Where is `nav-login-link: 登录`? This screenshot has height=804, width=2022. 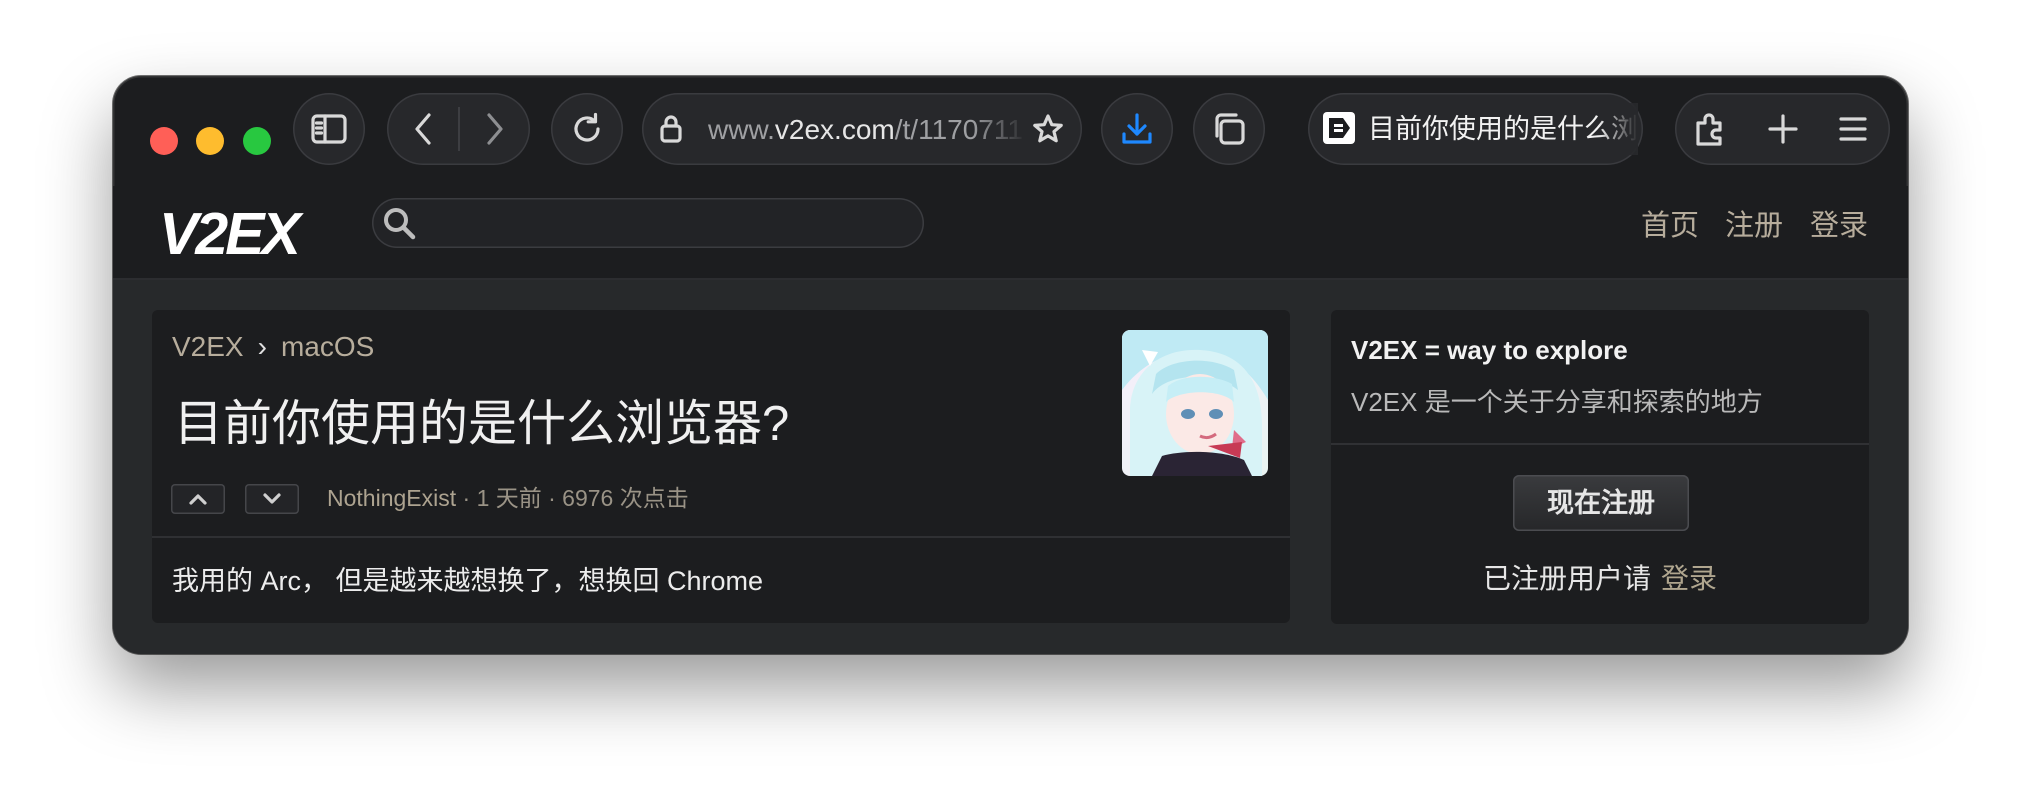 nav-login-link: 登录 is located at coordinates (1839, 226).